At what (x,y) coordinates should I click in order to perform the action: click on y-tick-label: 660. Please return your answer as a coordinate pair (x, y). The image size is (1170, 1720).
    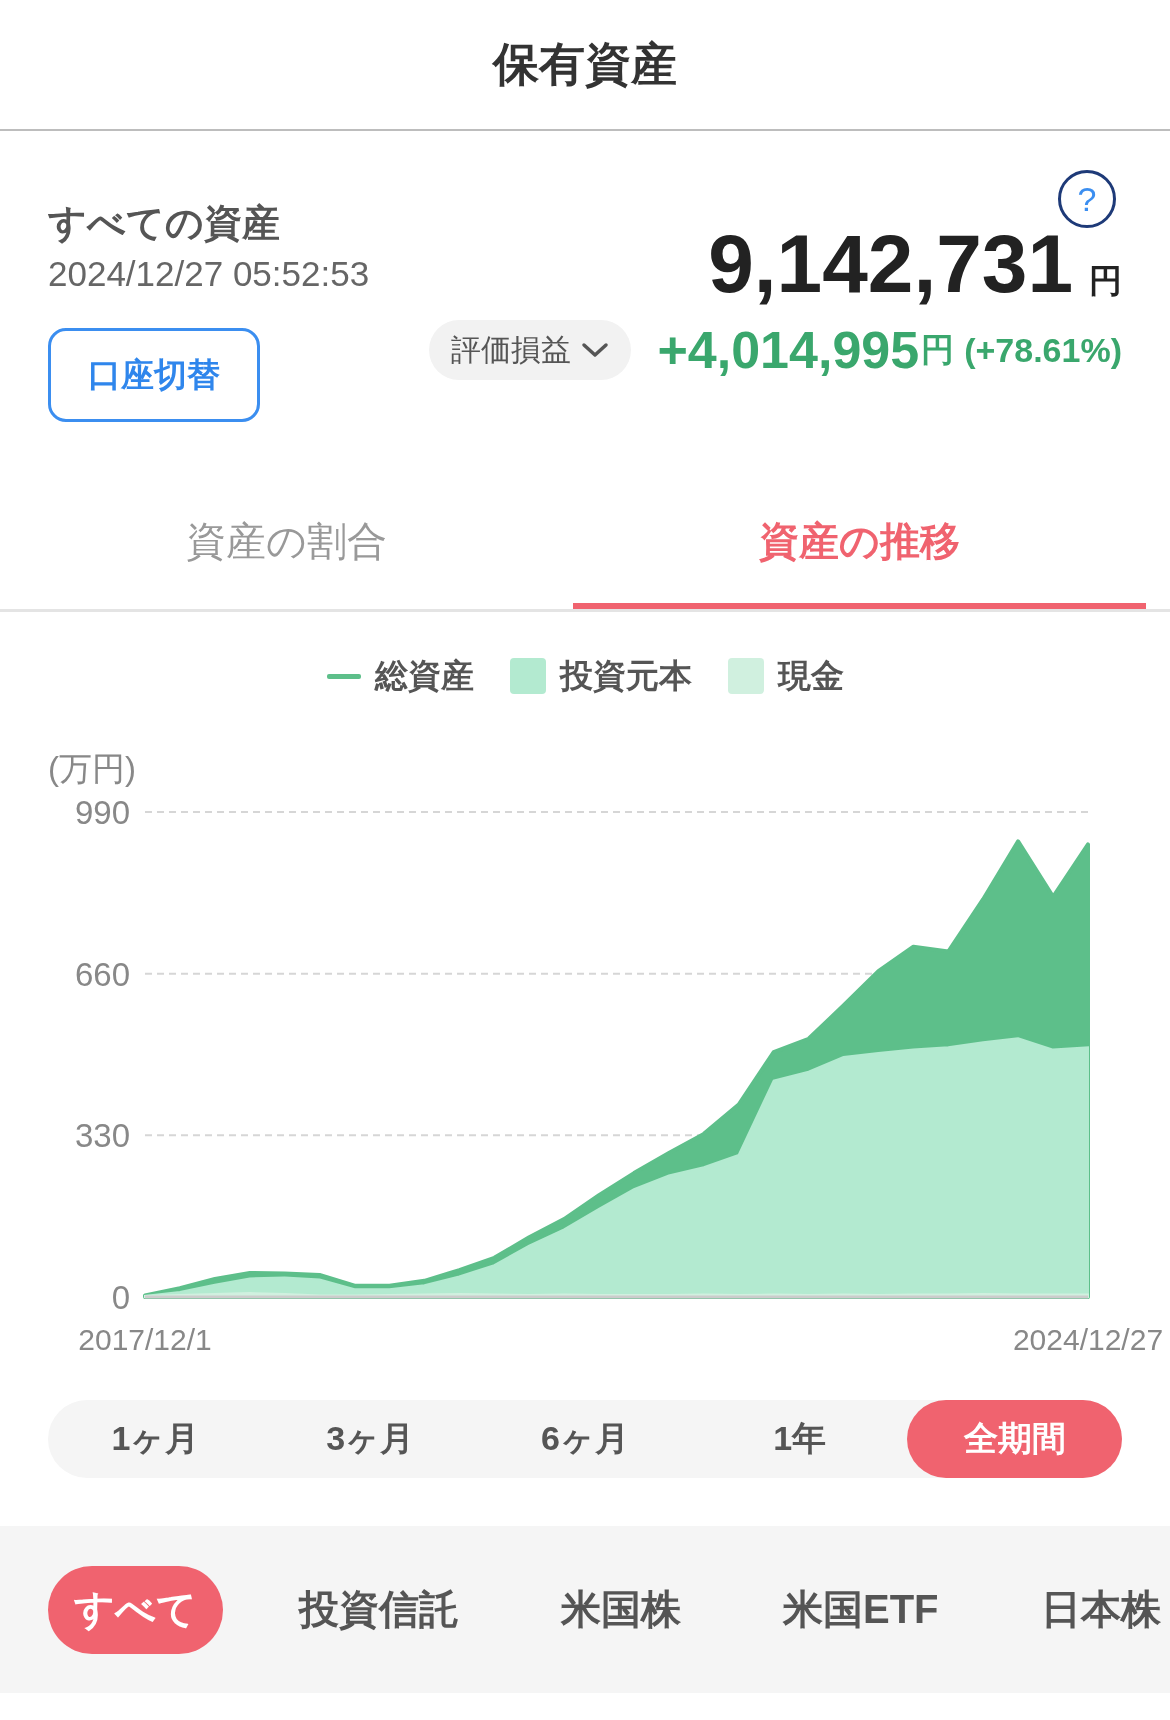
    Looking at the image, I should click on (102, 974).